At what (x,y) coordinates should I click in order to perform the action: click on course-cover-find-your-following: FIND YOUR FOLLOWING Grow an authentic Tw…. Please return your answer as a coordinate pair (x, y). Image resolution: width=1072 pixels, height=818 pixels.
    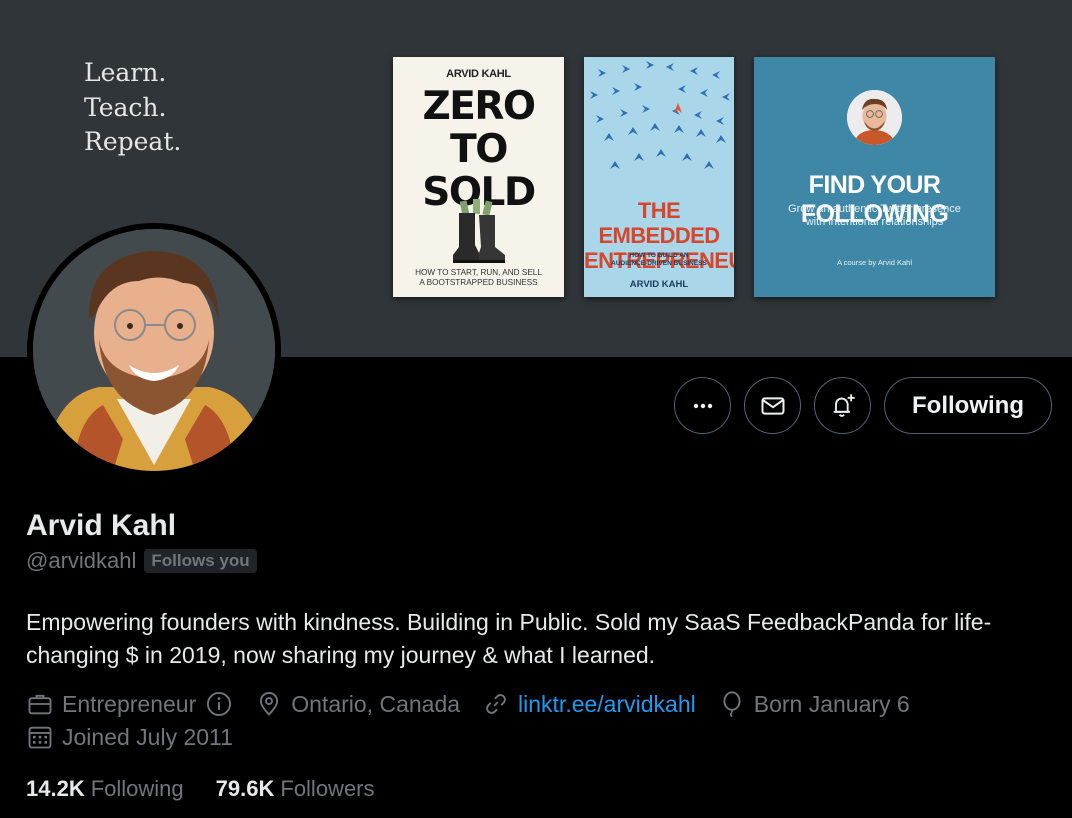
    Looking at the image, I should click on (874, 177).